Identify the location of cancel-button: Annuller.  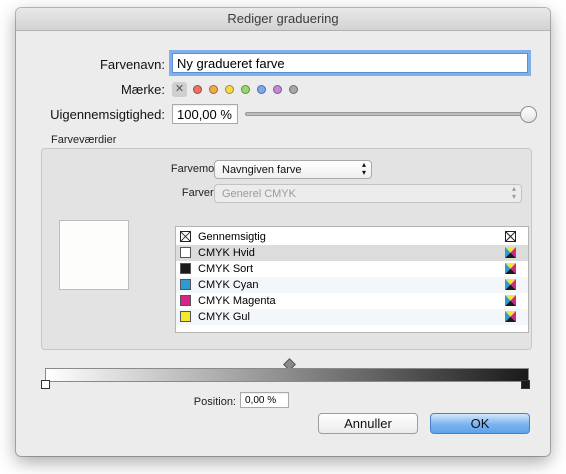
(368, 423).